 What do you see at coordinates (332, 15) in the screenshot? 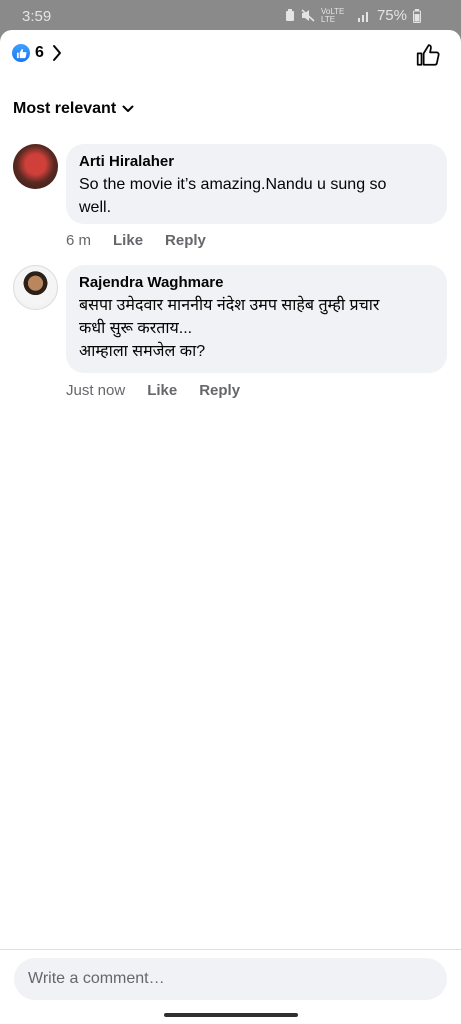
I see `network-label: VoLTE LTE` at bounding box center [332, 15].